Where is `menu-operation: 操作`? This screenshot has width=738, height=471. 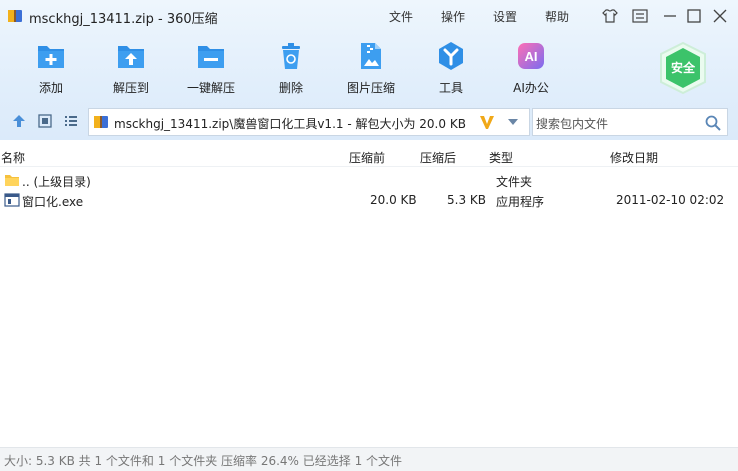 menu-operation: 操作 is located at coordinates (453, 16).